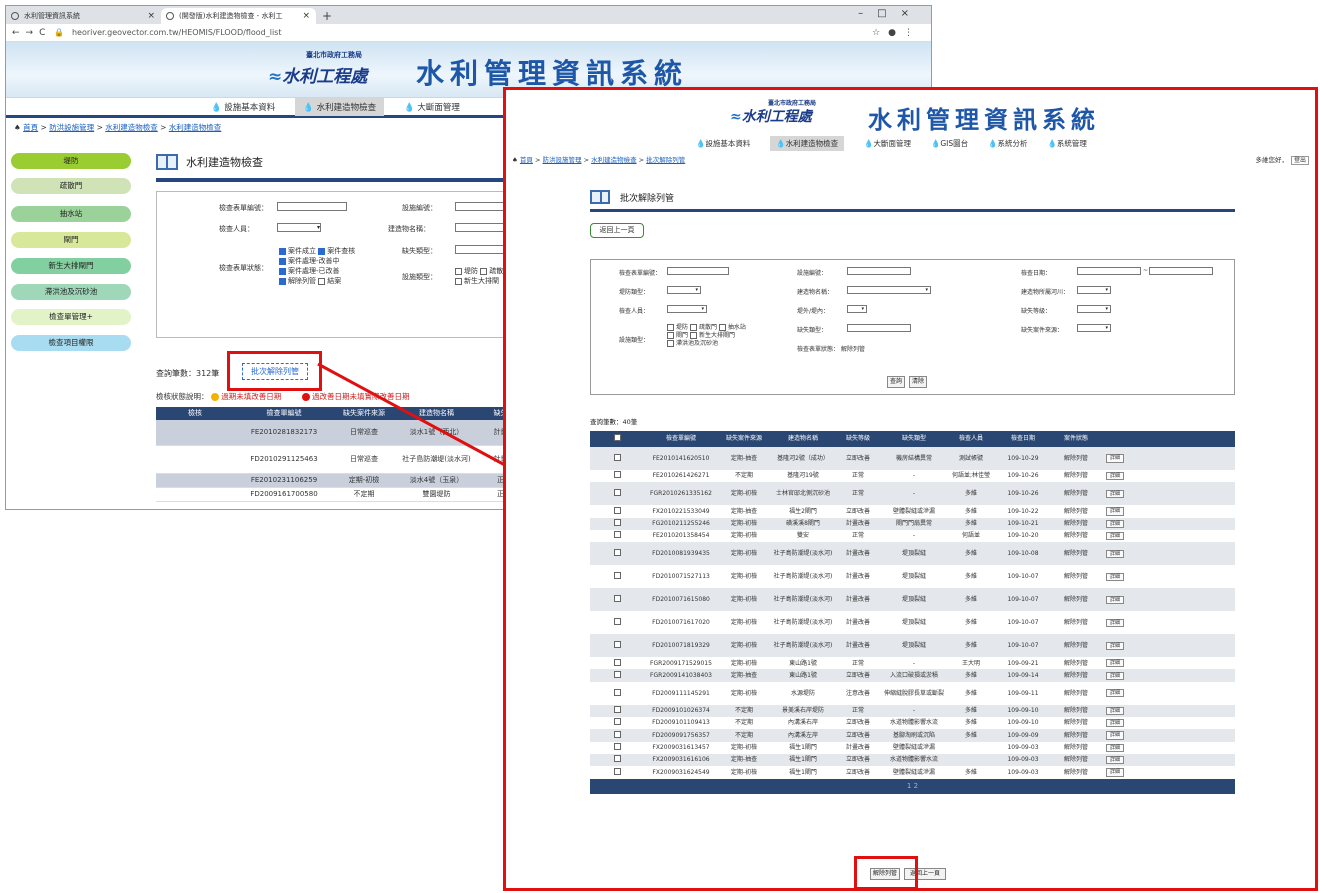  I want to click on sidebar-item-sluice-gate: 閘門, so click(71, 240).